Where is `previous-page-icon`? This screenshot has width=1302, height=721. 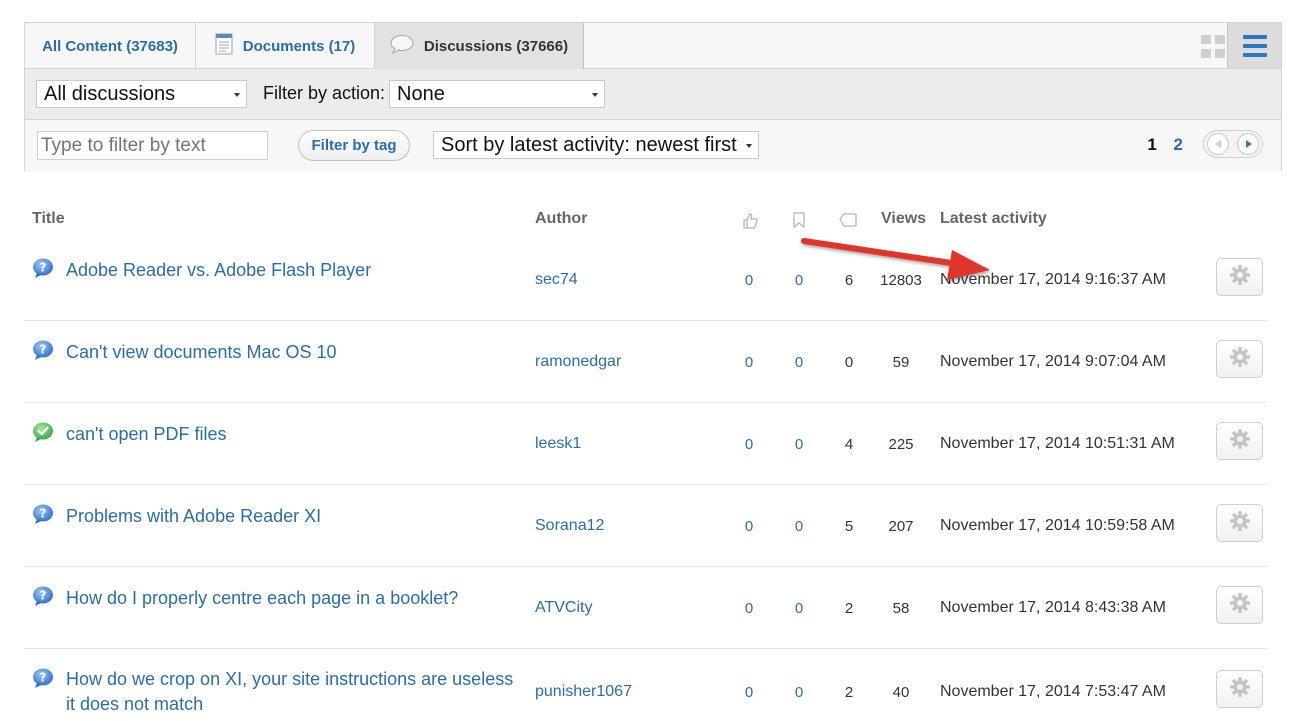 previous-page-icon is located at coordinates (1218, 144).